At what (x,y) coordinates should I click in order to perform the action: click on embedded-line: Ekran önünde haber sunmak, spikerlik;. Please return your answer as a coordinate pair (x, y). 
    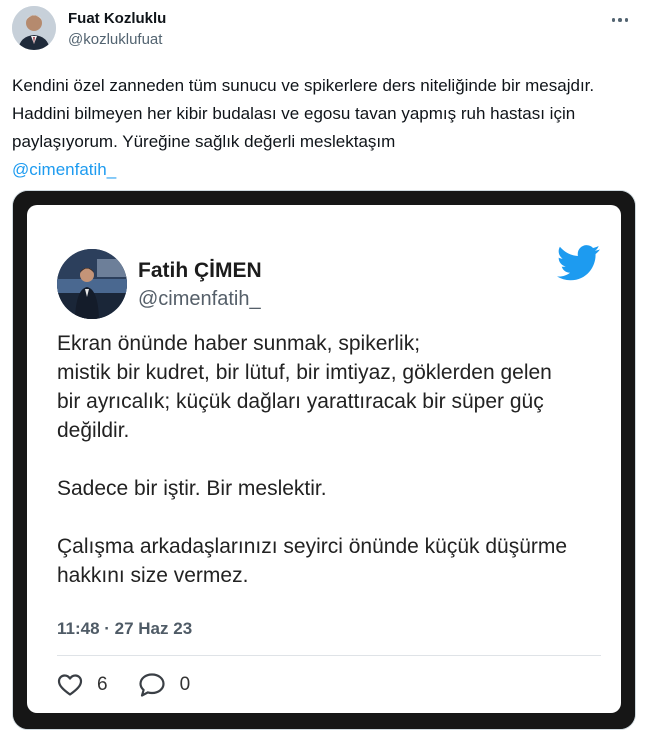
    Looking at the image, I should click on (239, 343).